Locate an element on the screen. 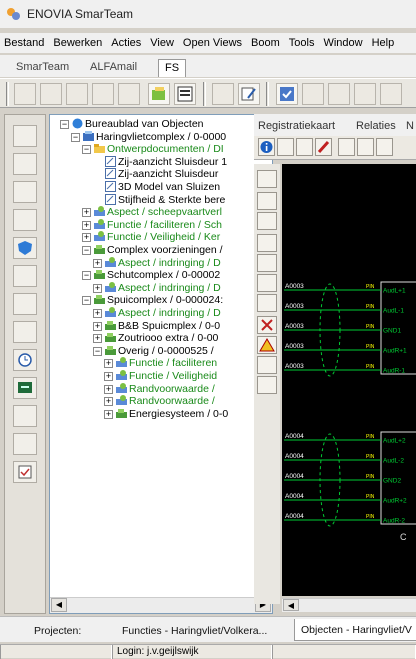  toolbar-separator is located at coordinates (7, 94).